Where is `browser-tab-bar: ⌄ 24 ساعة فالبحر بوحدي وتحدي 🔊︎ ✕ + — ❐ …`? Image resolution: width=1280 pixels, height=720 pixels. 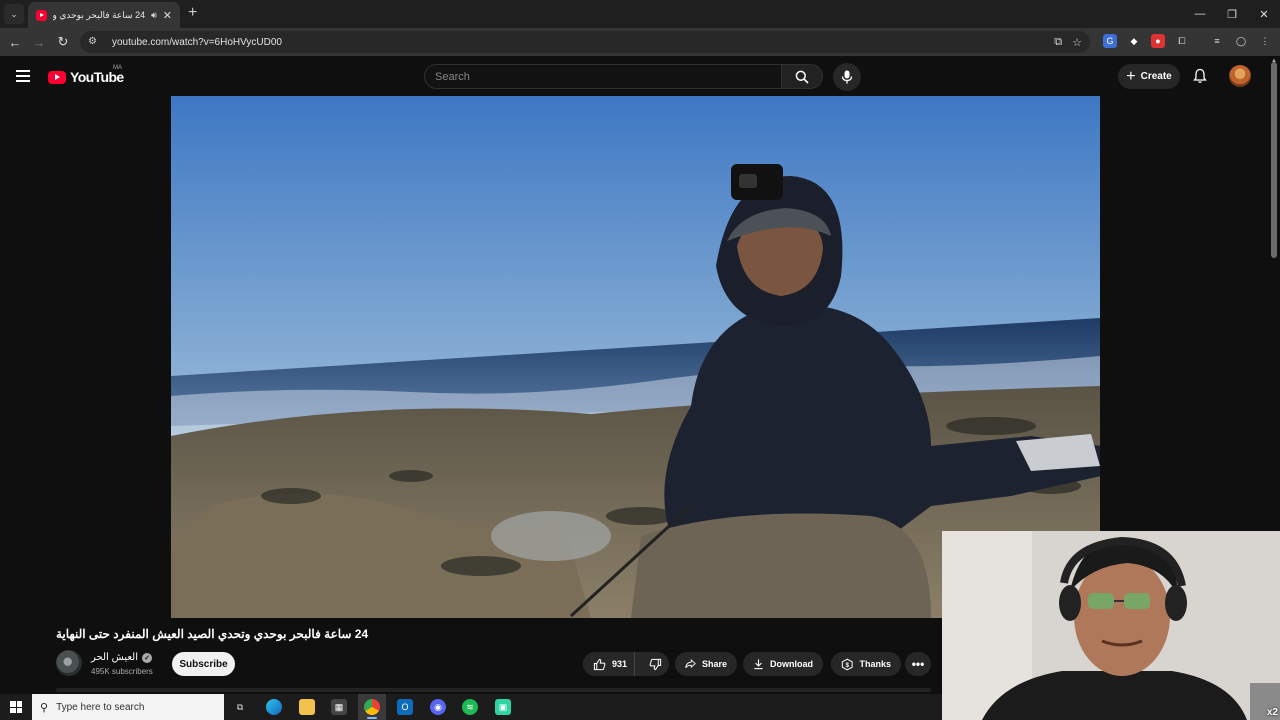 browser-tab-bar: ⌄ 24 ساعة فالبحر بوحدي وتحدي 🔊︎ ✕ + — ❐ … is located at coordinates (640, 14).